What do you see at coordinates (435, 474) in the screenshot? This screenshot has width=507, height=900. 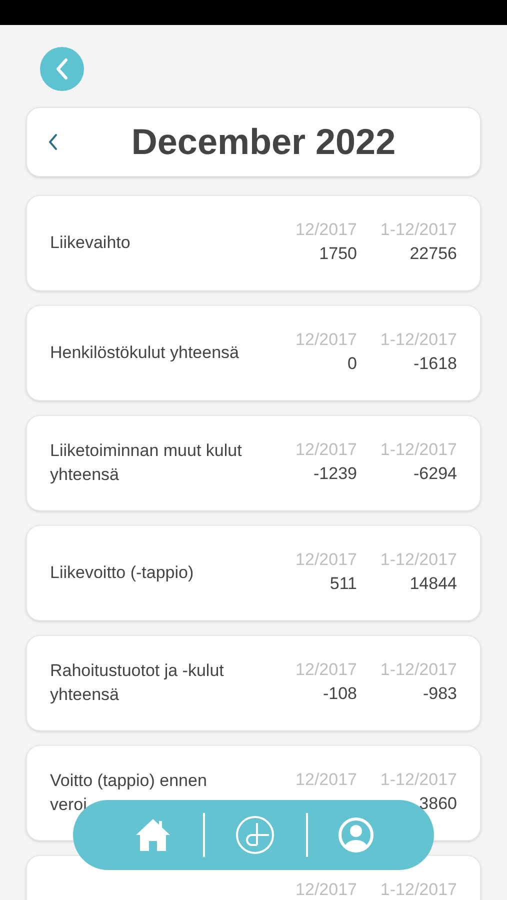 I see `value-text: -6294` at bounding box center [435, 474].